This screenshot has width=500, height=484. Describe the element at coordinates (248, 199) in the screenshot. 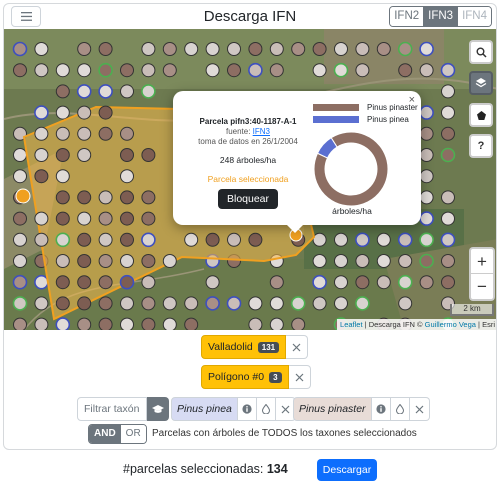

I see `block-button: Bloquear` at that location.